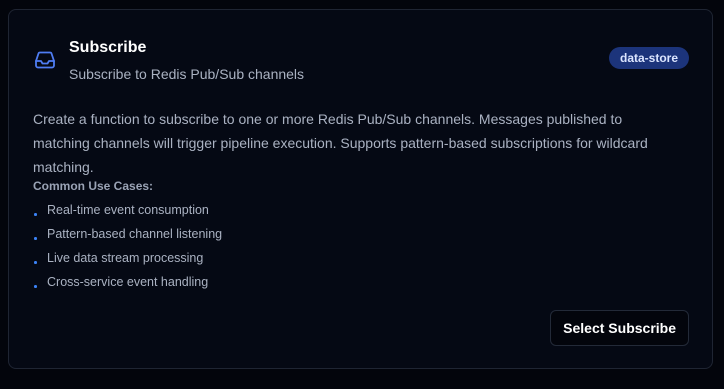 This screenshot has width=724, height=389. What do you see at coordinates (108, 47) in the screenshot?
I see `card-title: Subscribe` at bounding box center [108, 47].